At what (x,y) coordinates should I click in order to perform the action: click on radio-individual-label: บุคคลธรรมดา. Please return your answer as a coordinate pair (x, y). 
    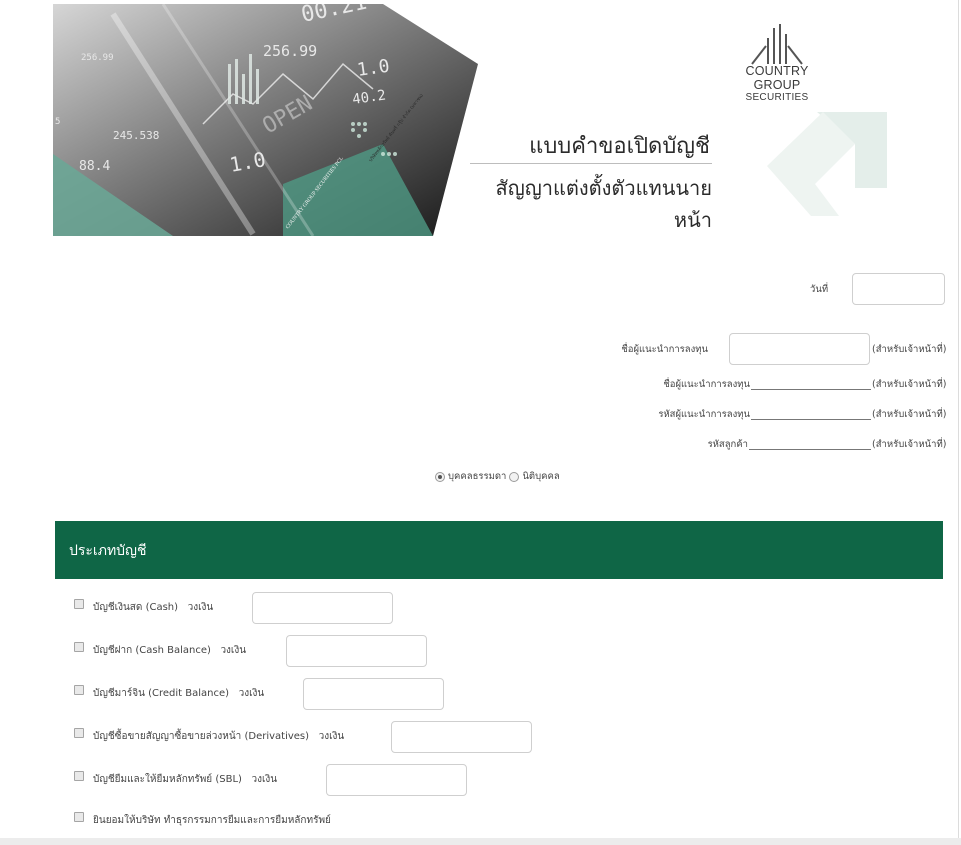
    Looking at the image, I should click on (477, 476).